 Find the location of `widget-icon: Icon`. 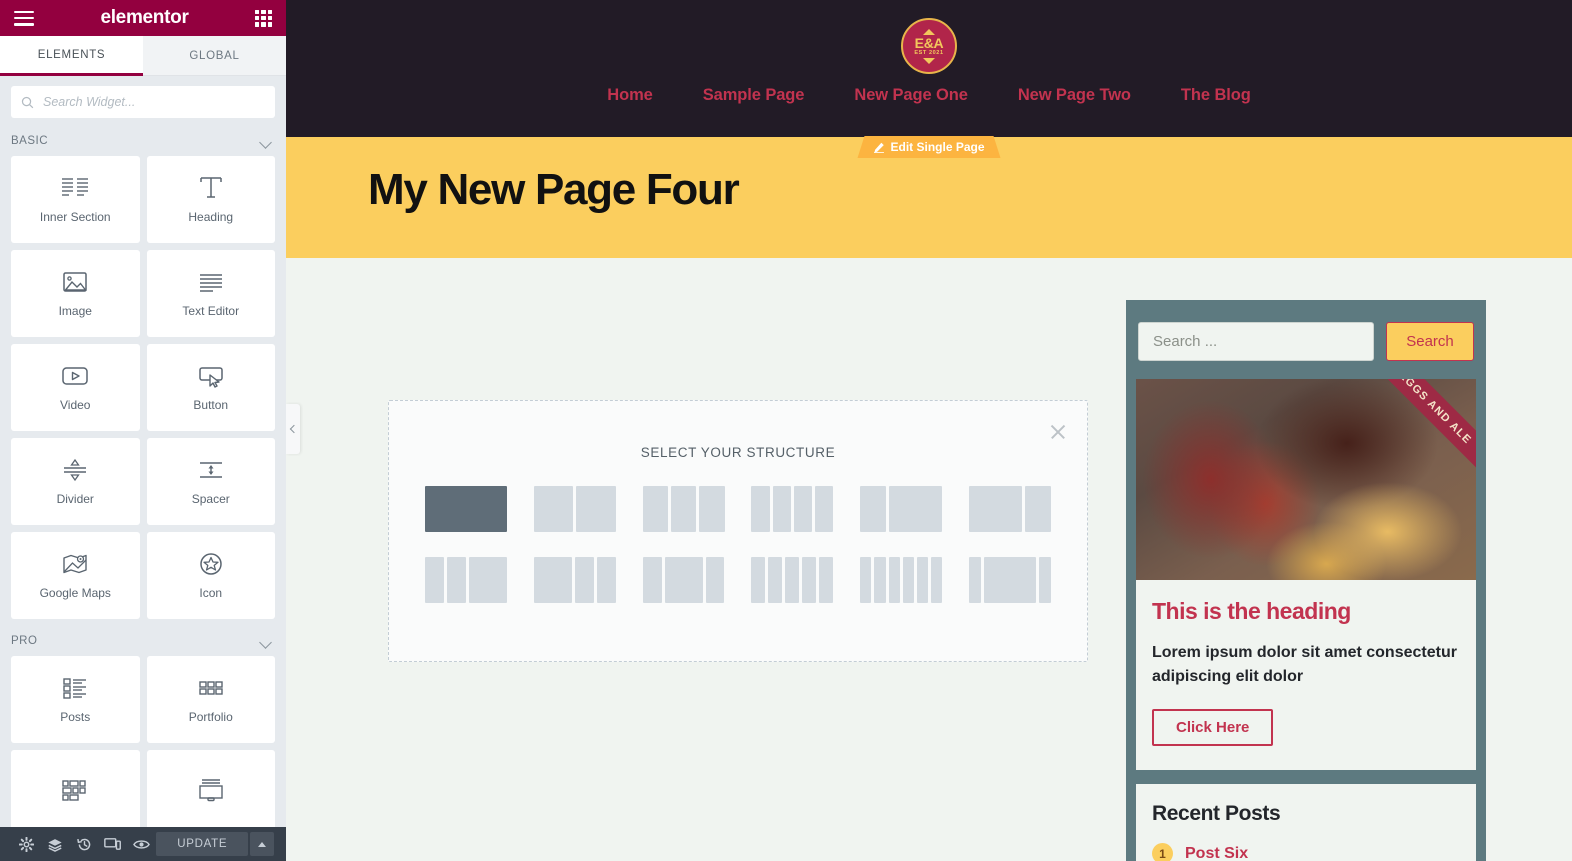

widget-icon: Icon is located at coordinates (210, 575).